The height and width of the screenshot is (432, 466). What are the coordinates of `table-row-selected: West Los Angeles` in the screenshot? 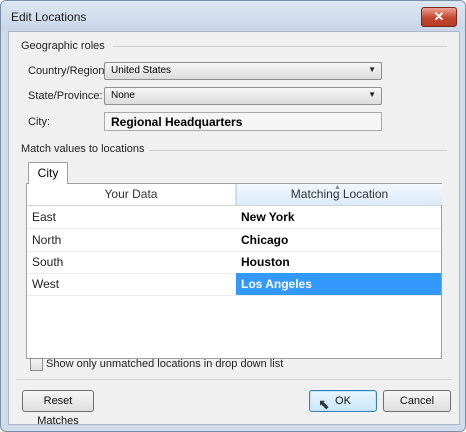 It's located at (234, 284).